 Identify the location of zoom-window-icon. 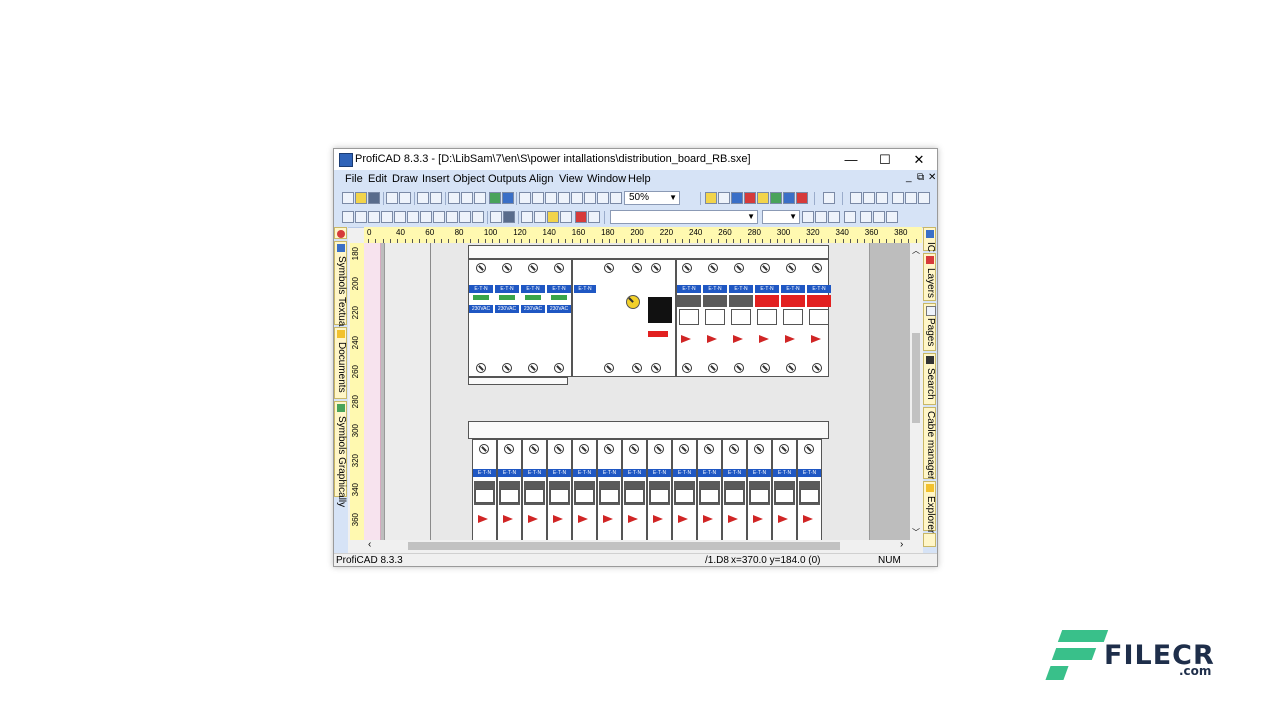
(525, 198).